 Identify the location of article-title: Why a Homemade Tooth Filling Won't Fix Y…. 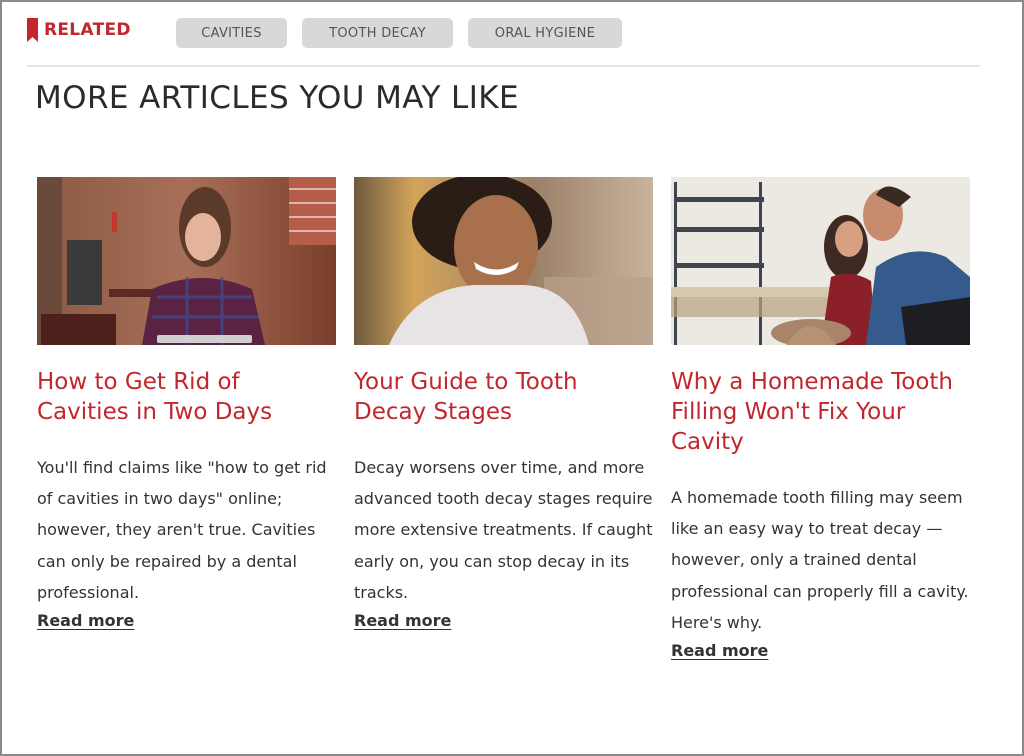
(821, 412).